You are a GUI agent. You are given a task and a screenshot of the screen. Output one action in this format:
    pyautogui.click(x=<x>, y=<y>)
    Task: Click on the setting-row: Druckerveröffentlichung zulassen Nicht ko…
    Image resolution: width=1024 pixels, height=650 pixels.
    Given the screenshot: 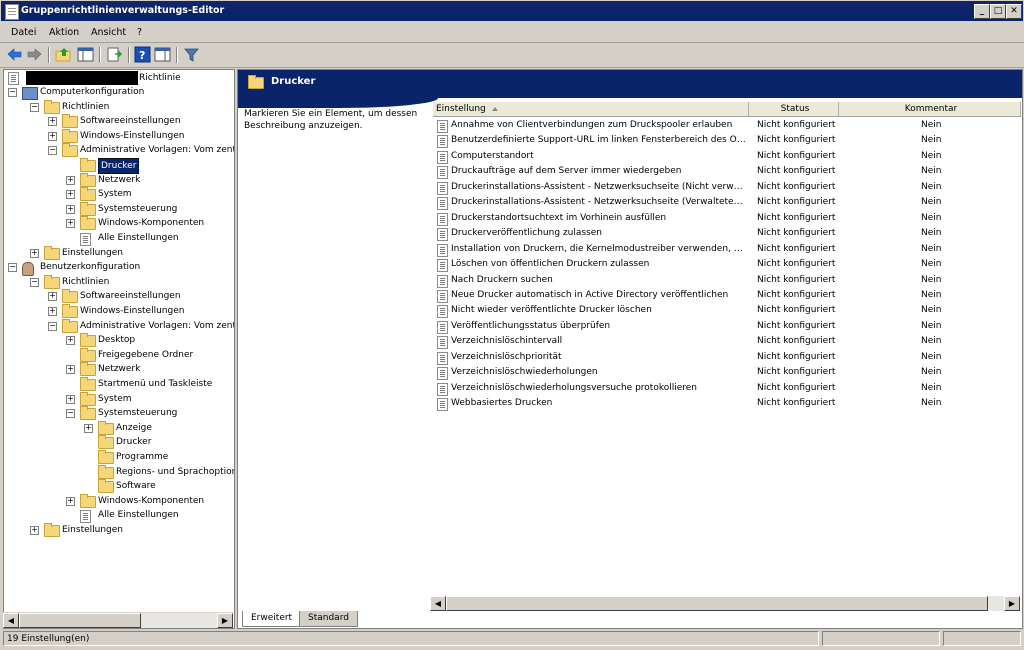 What is the action you would take?
    pyautogui.click(x=720, y=234)
    